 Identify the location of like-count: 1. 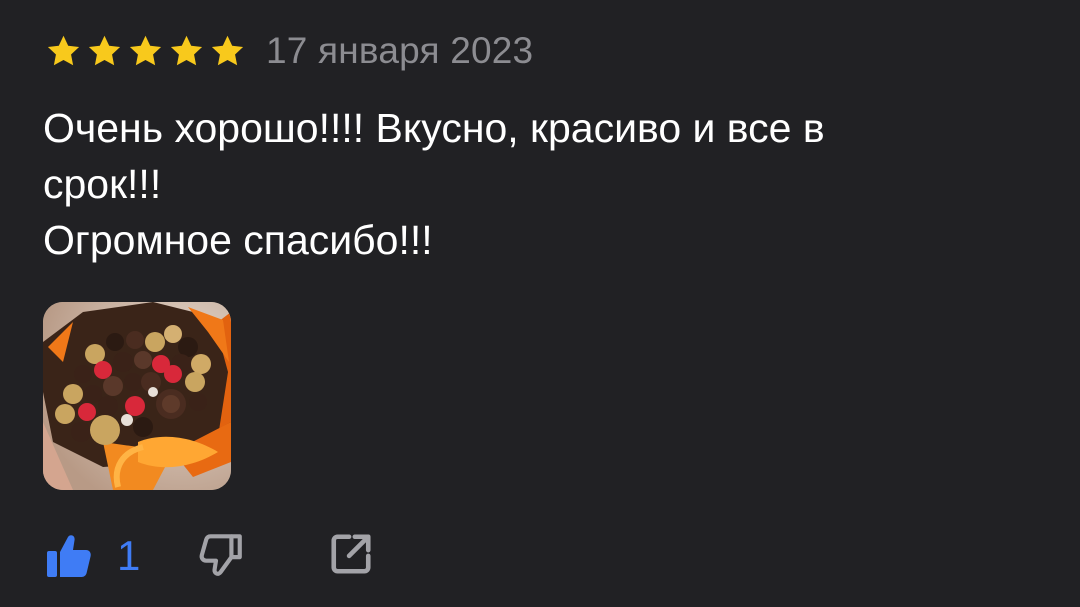
(129, 555).